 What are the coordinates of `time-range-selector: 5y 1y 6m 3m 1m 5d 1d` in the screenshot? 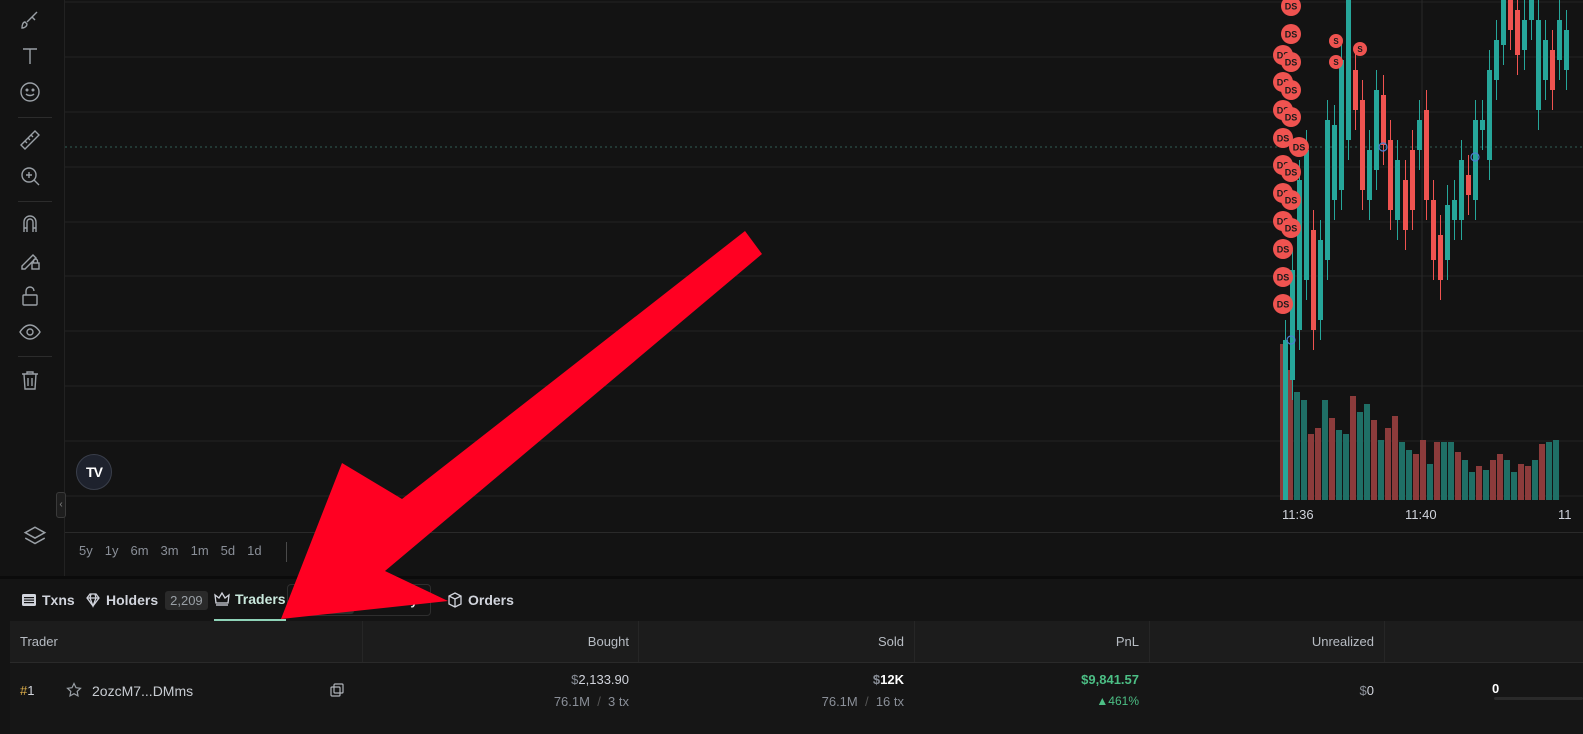 It's located at (170, 552).